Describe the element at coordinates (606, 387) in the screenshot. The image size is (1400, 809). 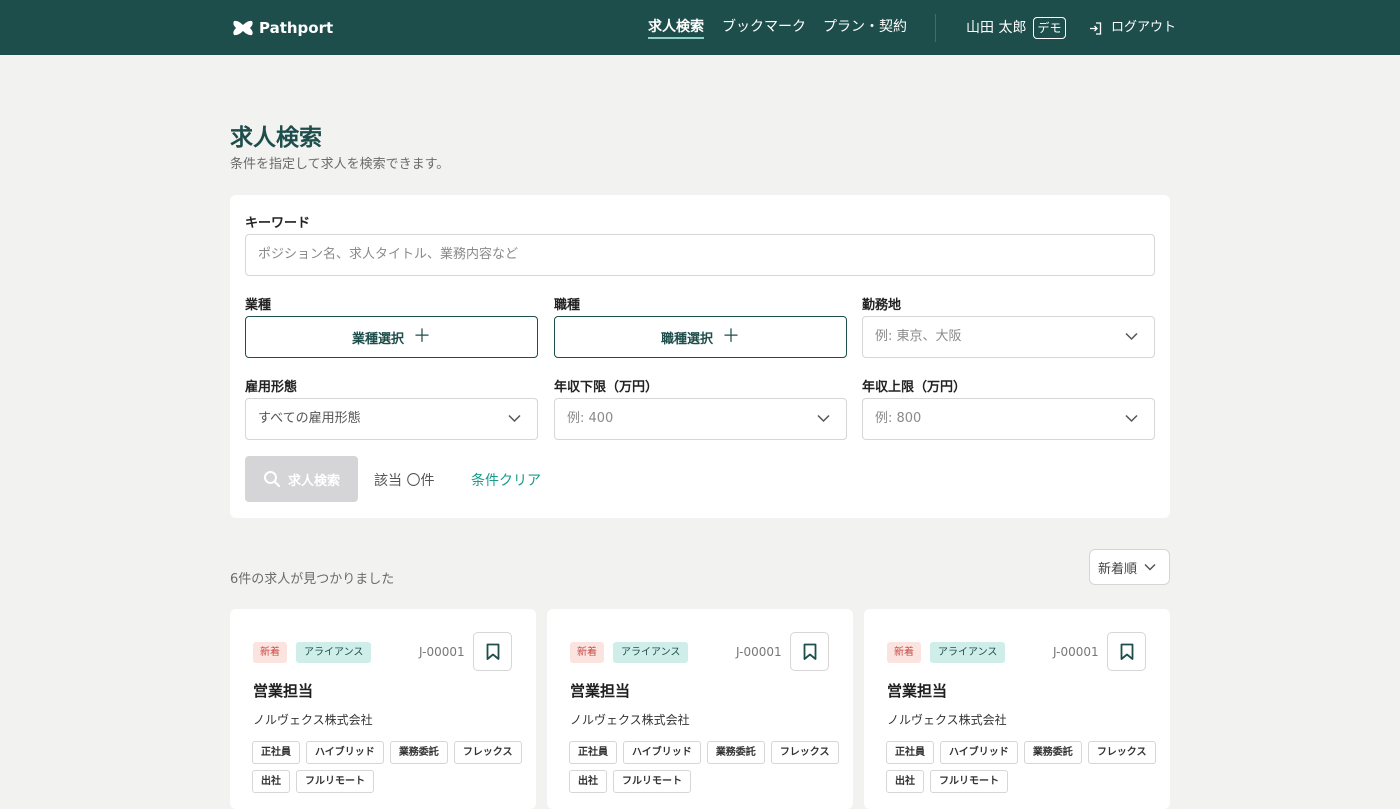
I see `salary-min-label: 年収下限（万円）` at that location.